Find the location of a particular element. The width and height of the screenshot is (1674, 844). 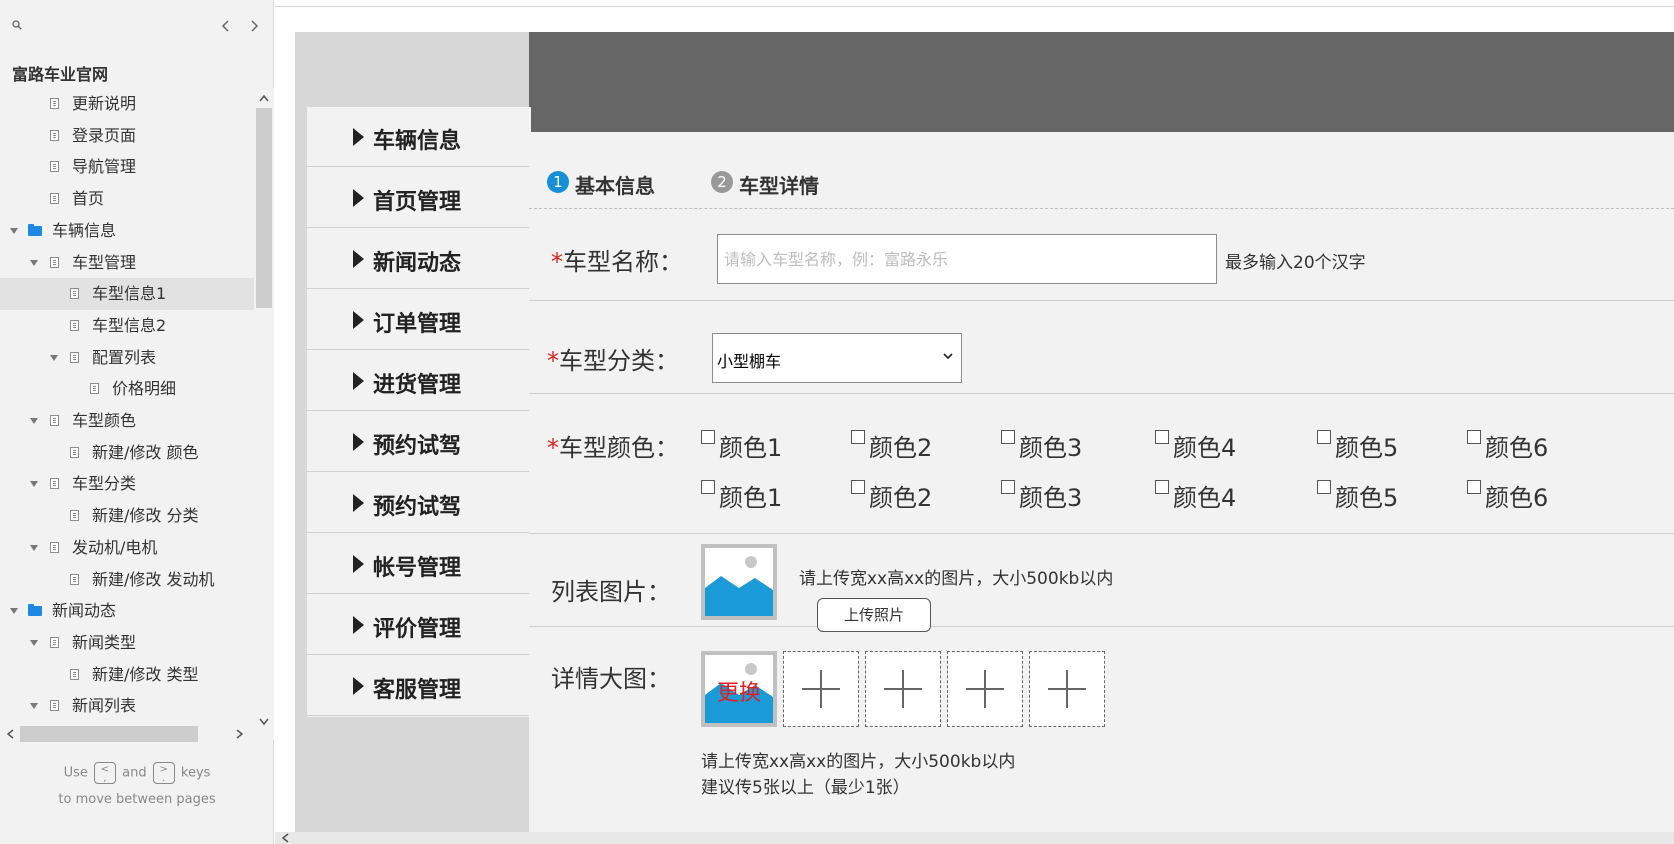

scroll-up-icon is located at coordinates (264, 98).